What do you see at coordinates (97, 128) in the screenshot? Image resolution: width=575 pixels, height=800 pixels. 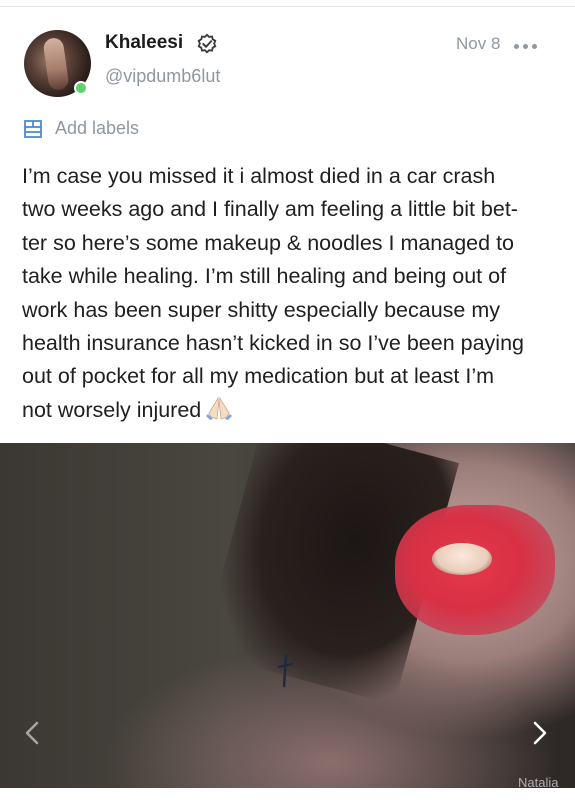 I see `add-labels-button: Add labels` at bounding box center [97, 128].